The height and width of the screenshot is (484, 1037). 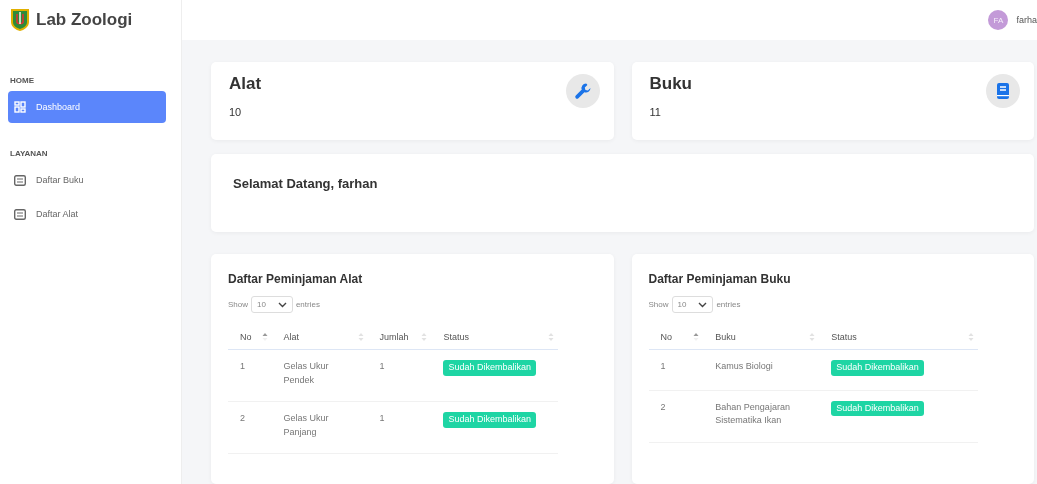 What do you see at coordinates (87, 180) in the screenshot?
I see `sidebar-item: Daftar Buku` at bounding box center [87, 180].